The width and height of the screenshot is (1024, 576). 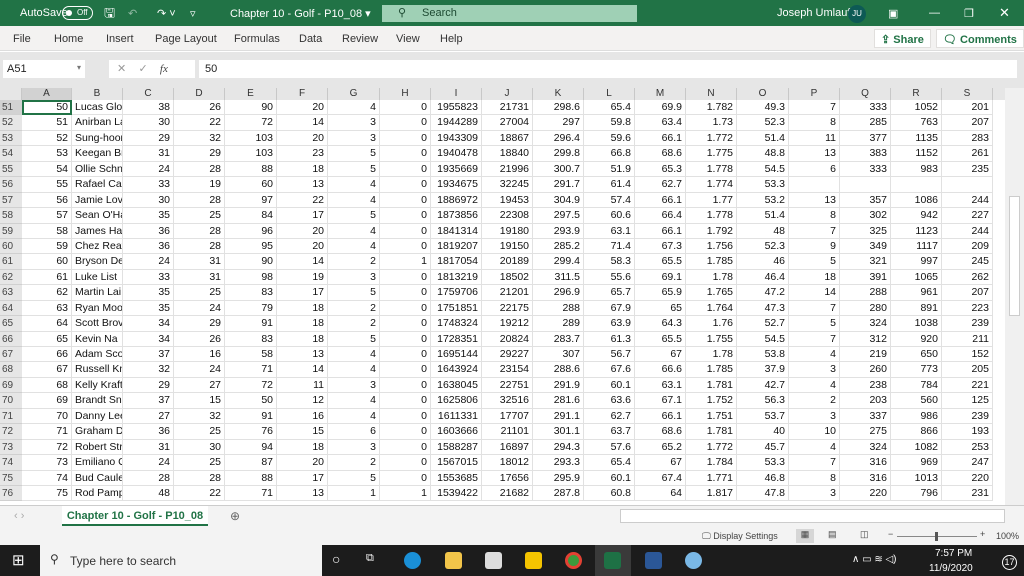 What do you see at coordinates (763, 324) in the screenshot?
I see `cell-O65: 52.7` at bounding box center [763, 324].